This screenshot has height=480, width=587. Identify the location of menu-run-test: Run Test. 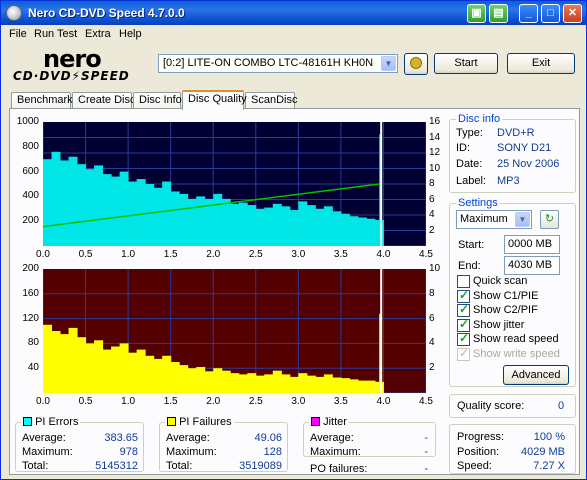
(55, 34).